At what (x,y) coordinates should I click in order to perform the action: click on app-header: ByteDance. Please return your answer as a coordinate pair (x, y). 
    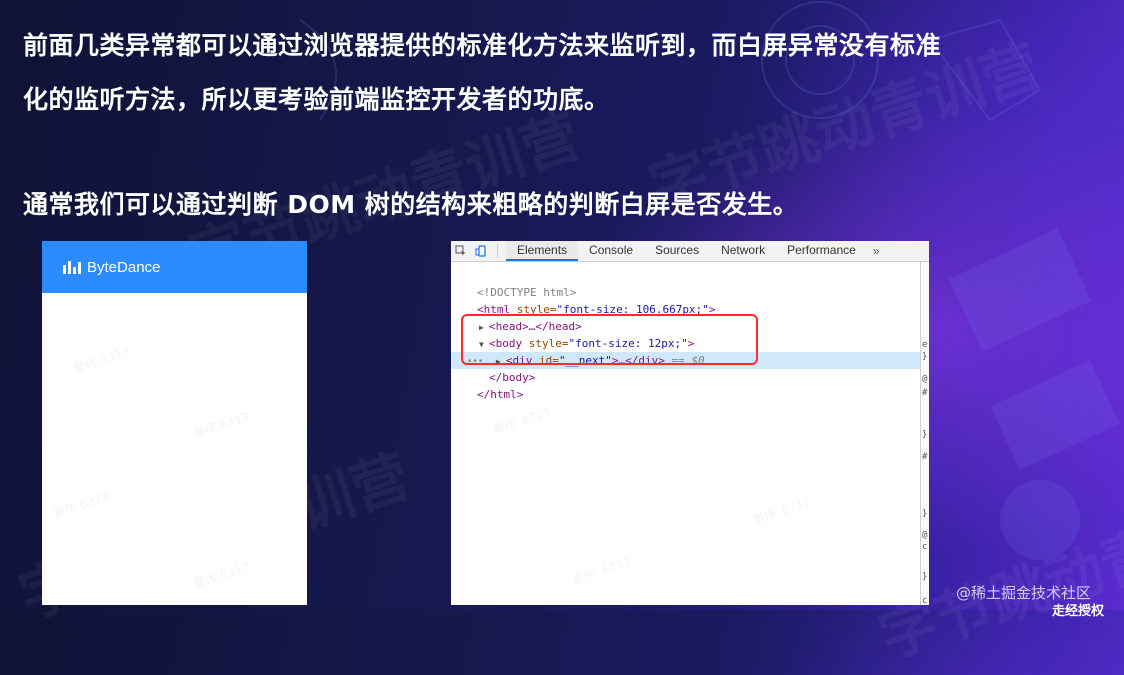
    Looking at the image, I should click on (174, 267).